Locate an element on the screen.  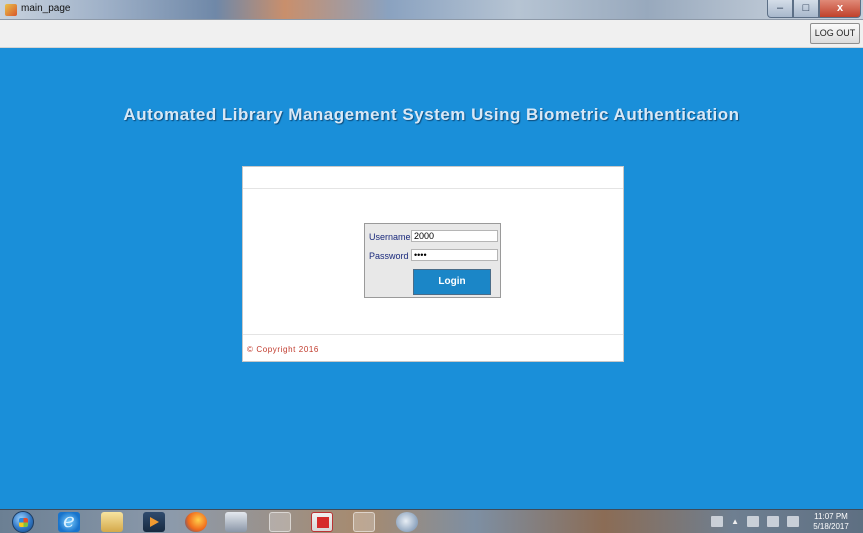
media-player-icon is located at coordinates (154, 522).